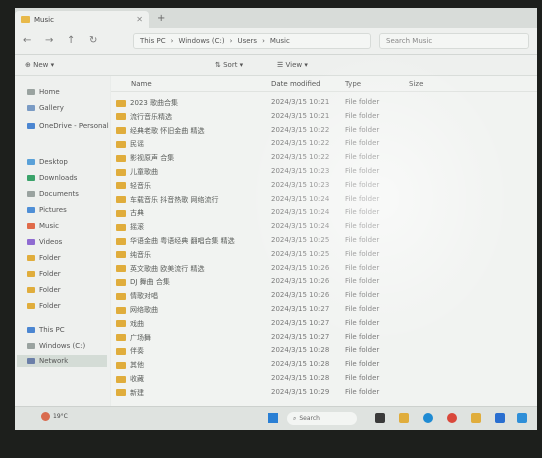 The width and height of the screenshot is (542, 458). Describe the element at coordinates (454, 41) in the screenshot. I see `search-input: Search Music` at that location.